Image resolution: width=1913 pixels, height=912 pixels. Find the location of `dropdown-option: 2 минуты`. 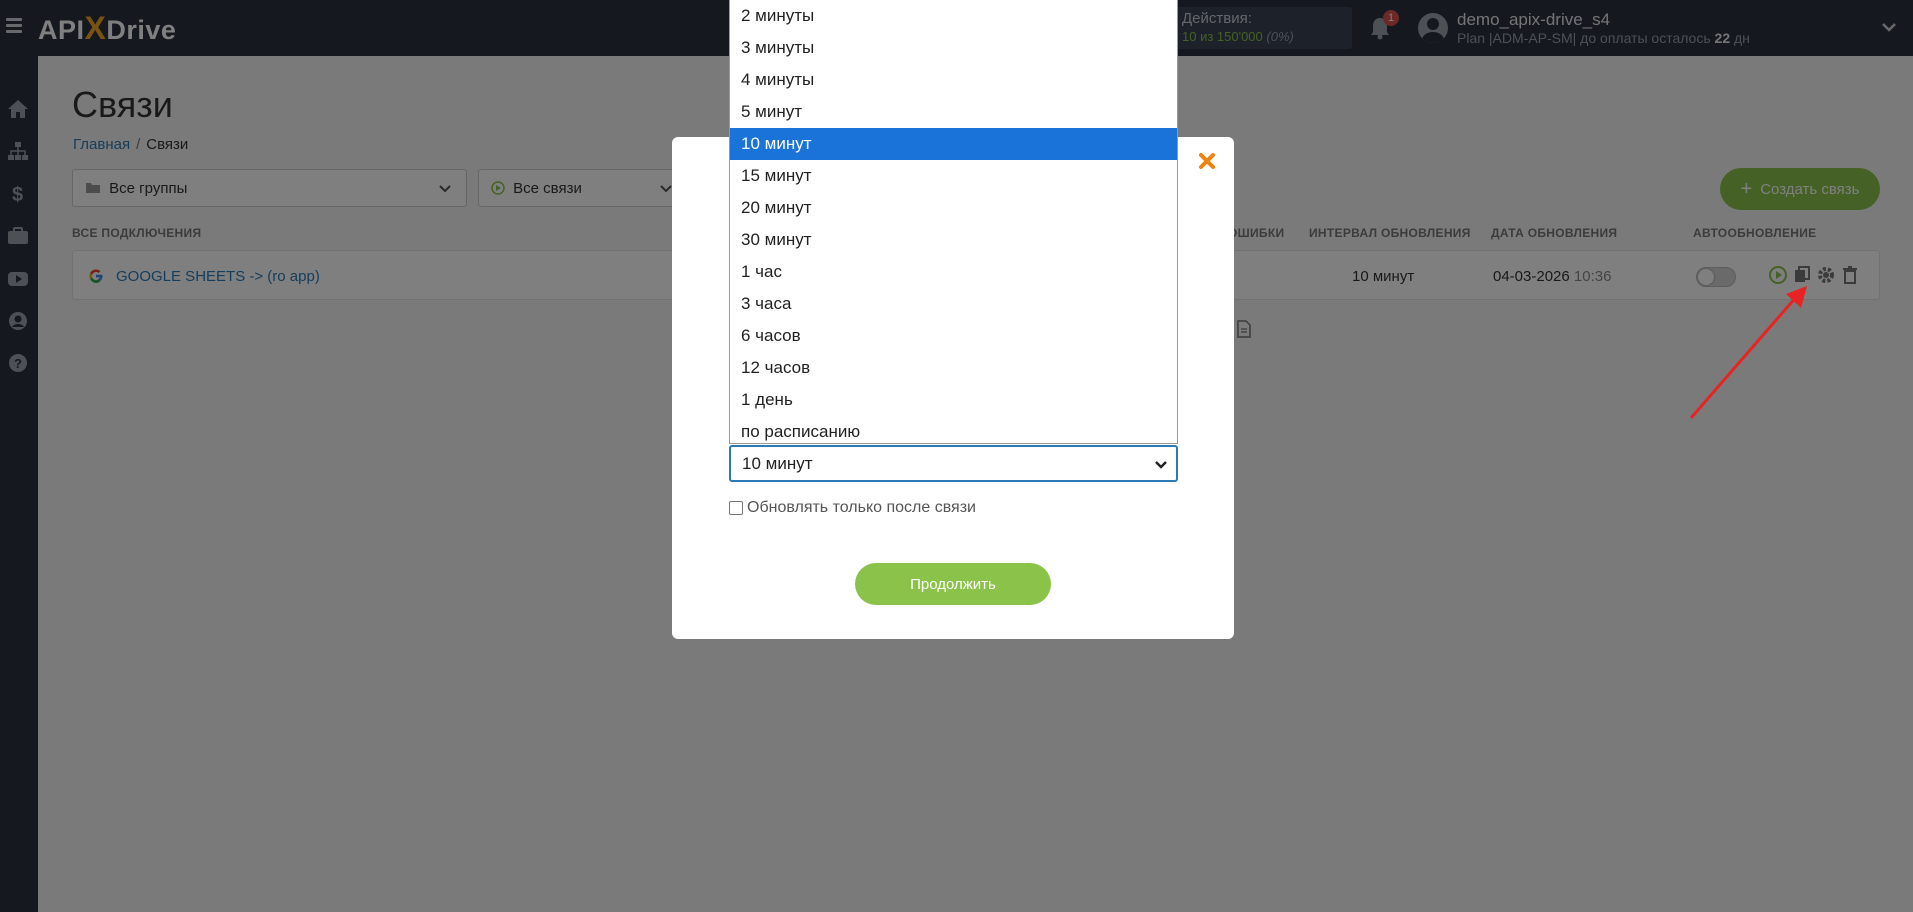

dropdown-option: 2 минуты is located at coordinates (953, 16).